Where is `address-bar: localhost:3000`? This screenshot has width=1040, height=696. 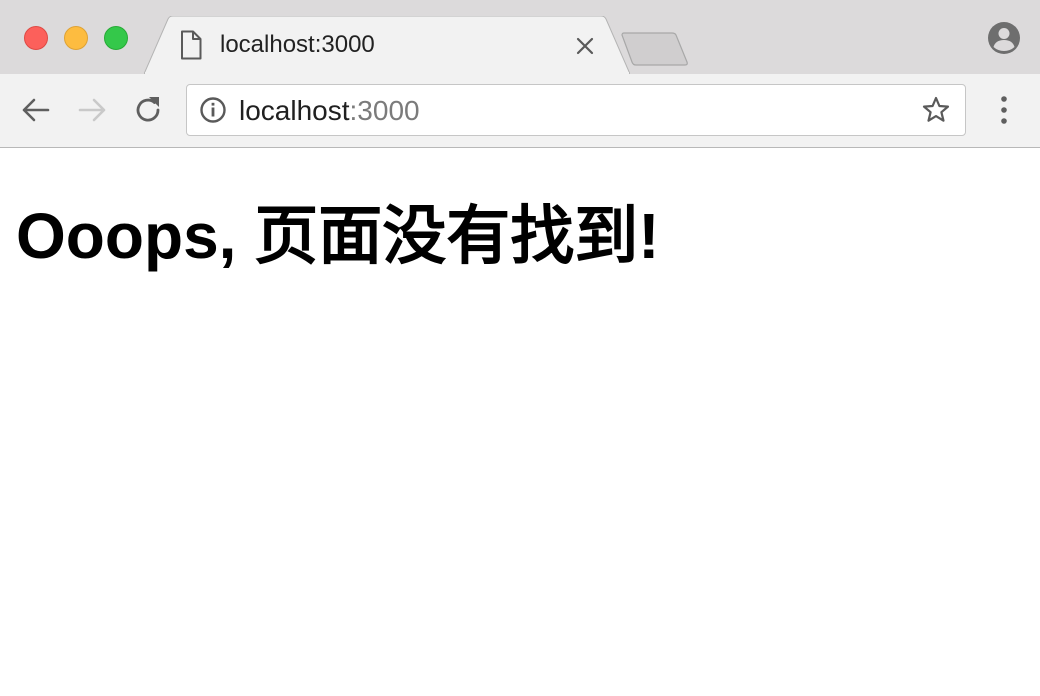 address-bar: localhost:3000 is located at coordinates (576, 110).